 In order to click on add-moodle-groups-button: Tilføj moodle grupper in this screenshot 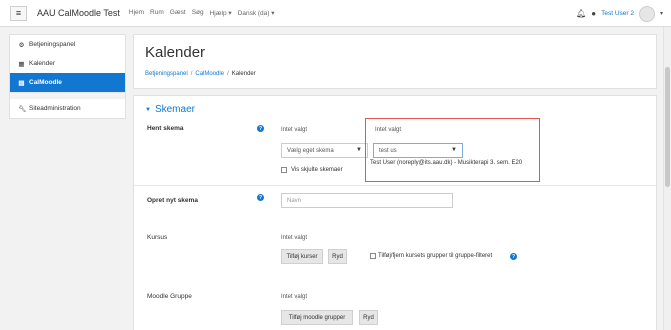, I will do `click(317, 317)`.